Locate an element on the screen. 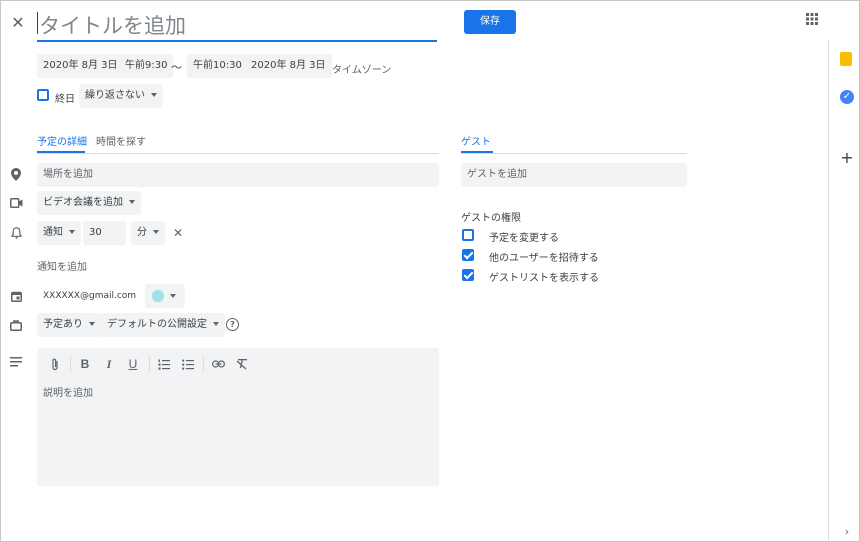 The image size is (860, 542). all-day-checkbox is located at coordinates (43, 95).